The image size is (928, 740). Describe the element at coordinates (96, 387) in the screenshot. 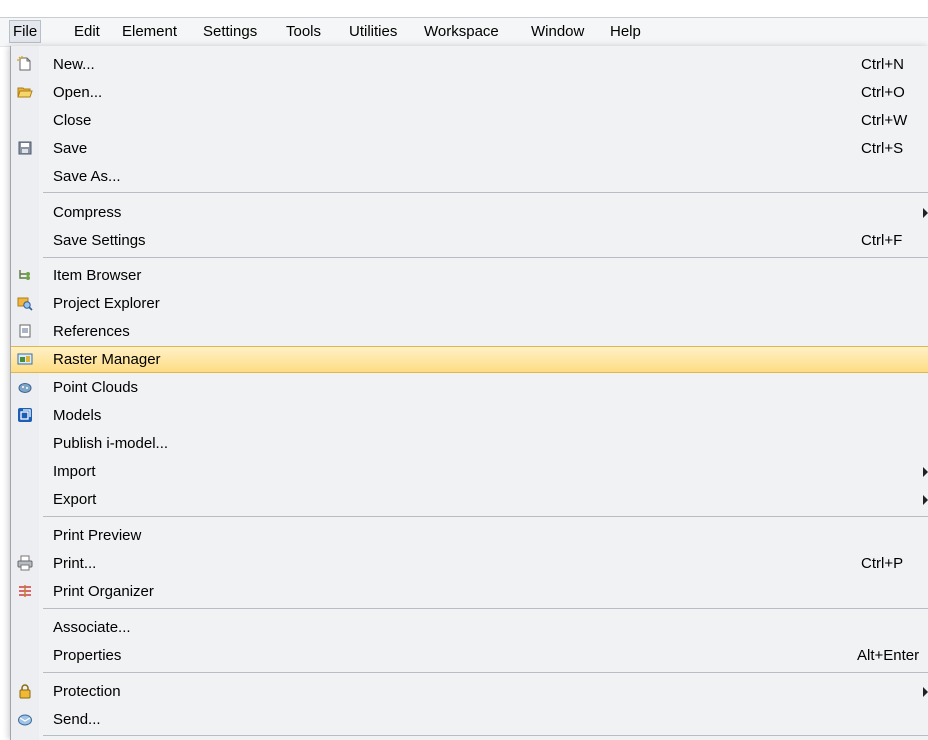

I see `menu-item-label: Point Clouds` at that location.